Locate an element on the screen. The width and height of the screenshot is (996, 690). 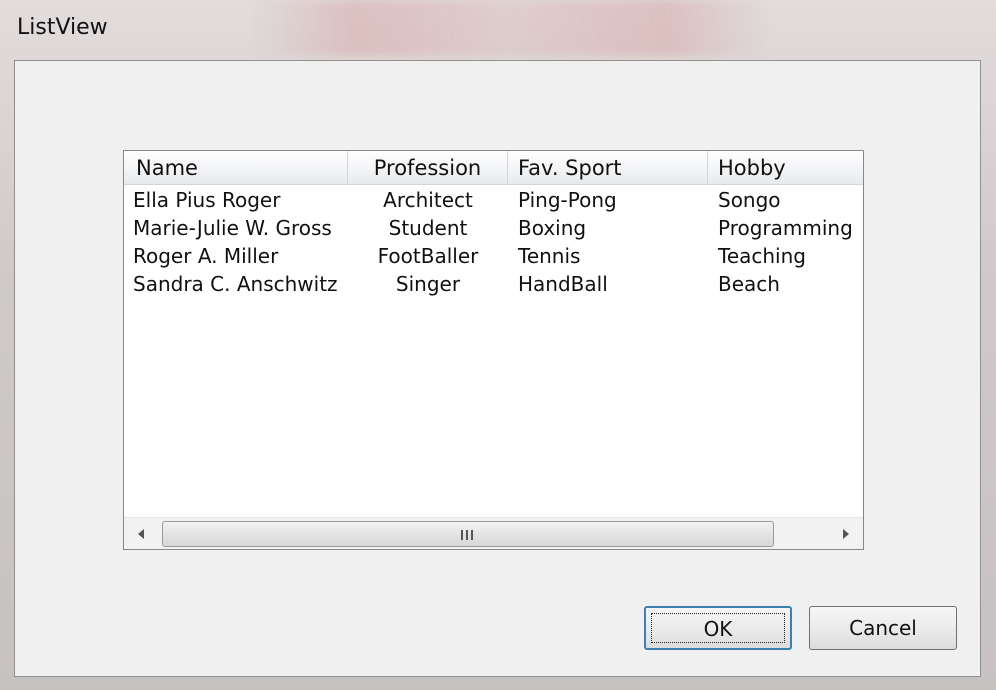
chevron-right-icon is located at coordinates (844, 533).